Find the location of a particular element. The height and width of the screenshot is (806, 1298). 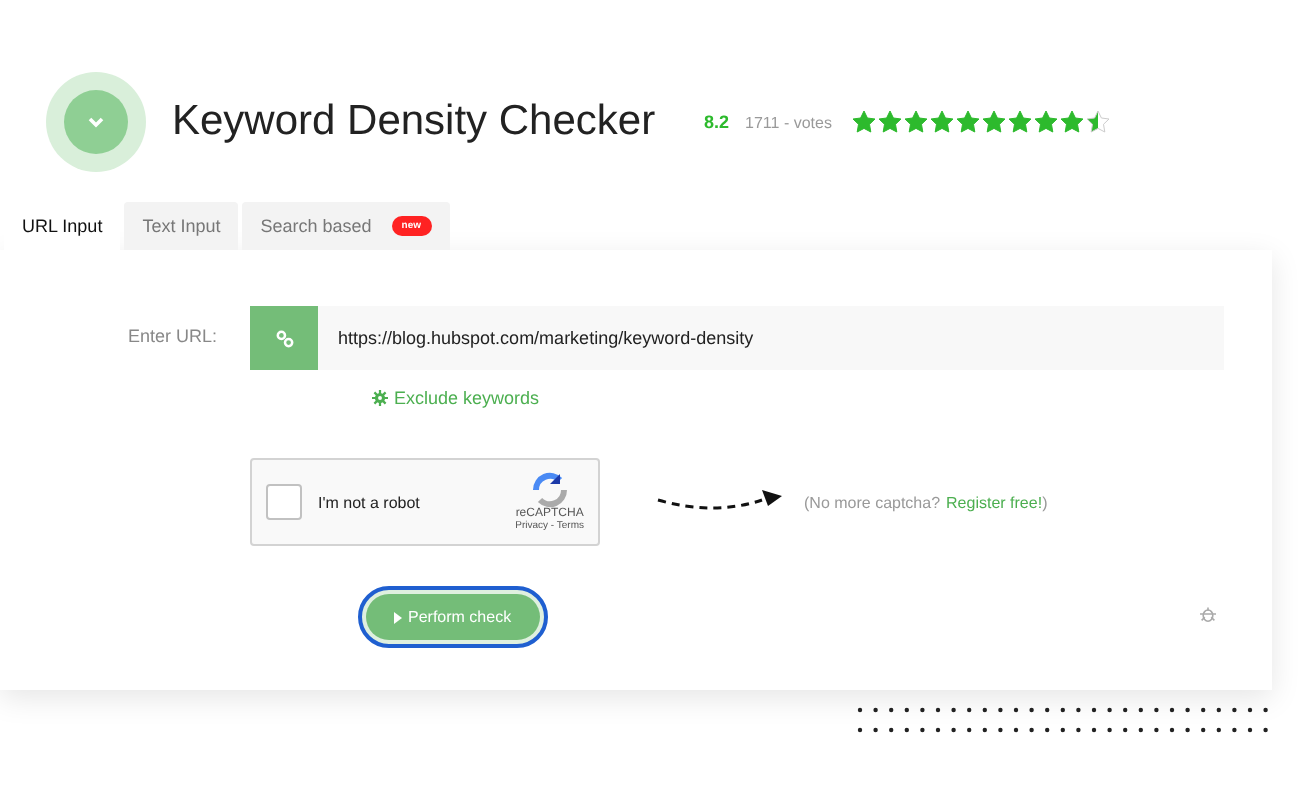

logo-icon is located at coordinates (96, 122).